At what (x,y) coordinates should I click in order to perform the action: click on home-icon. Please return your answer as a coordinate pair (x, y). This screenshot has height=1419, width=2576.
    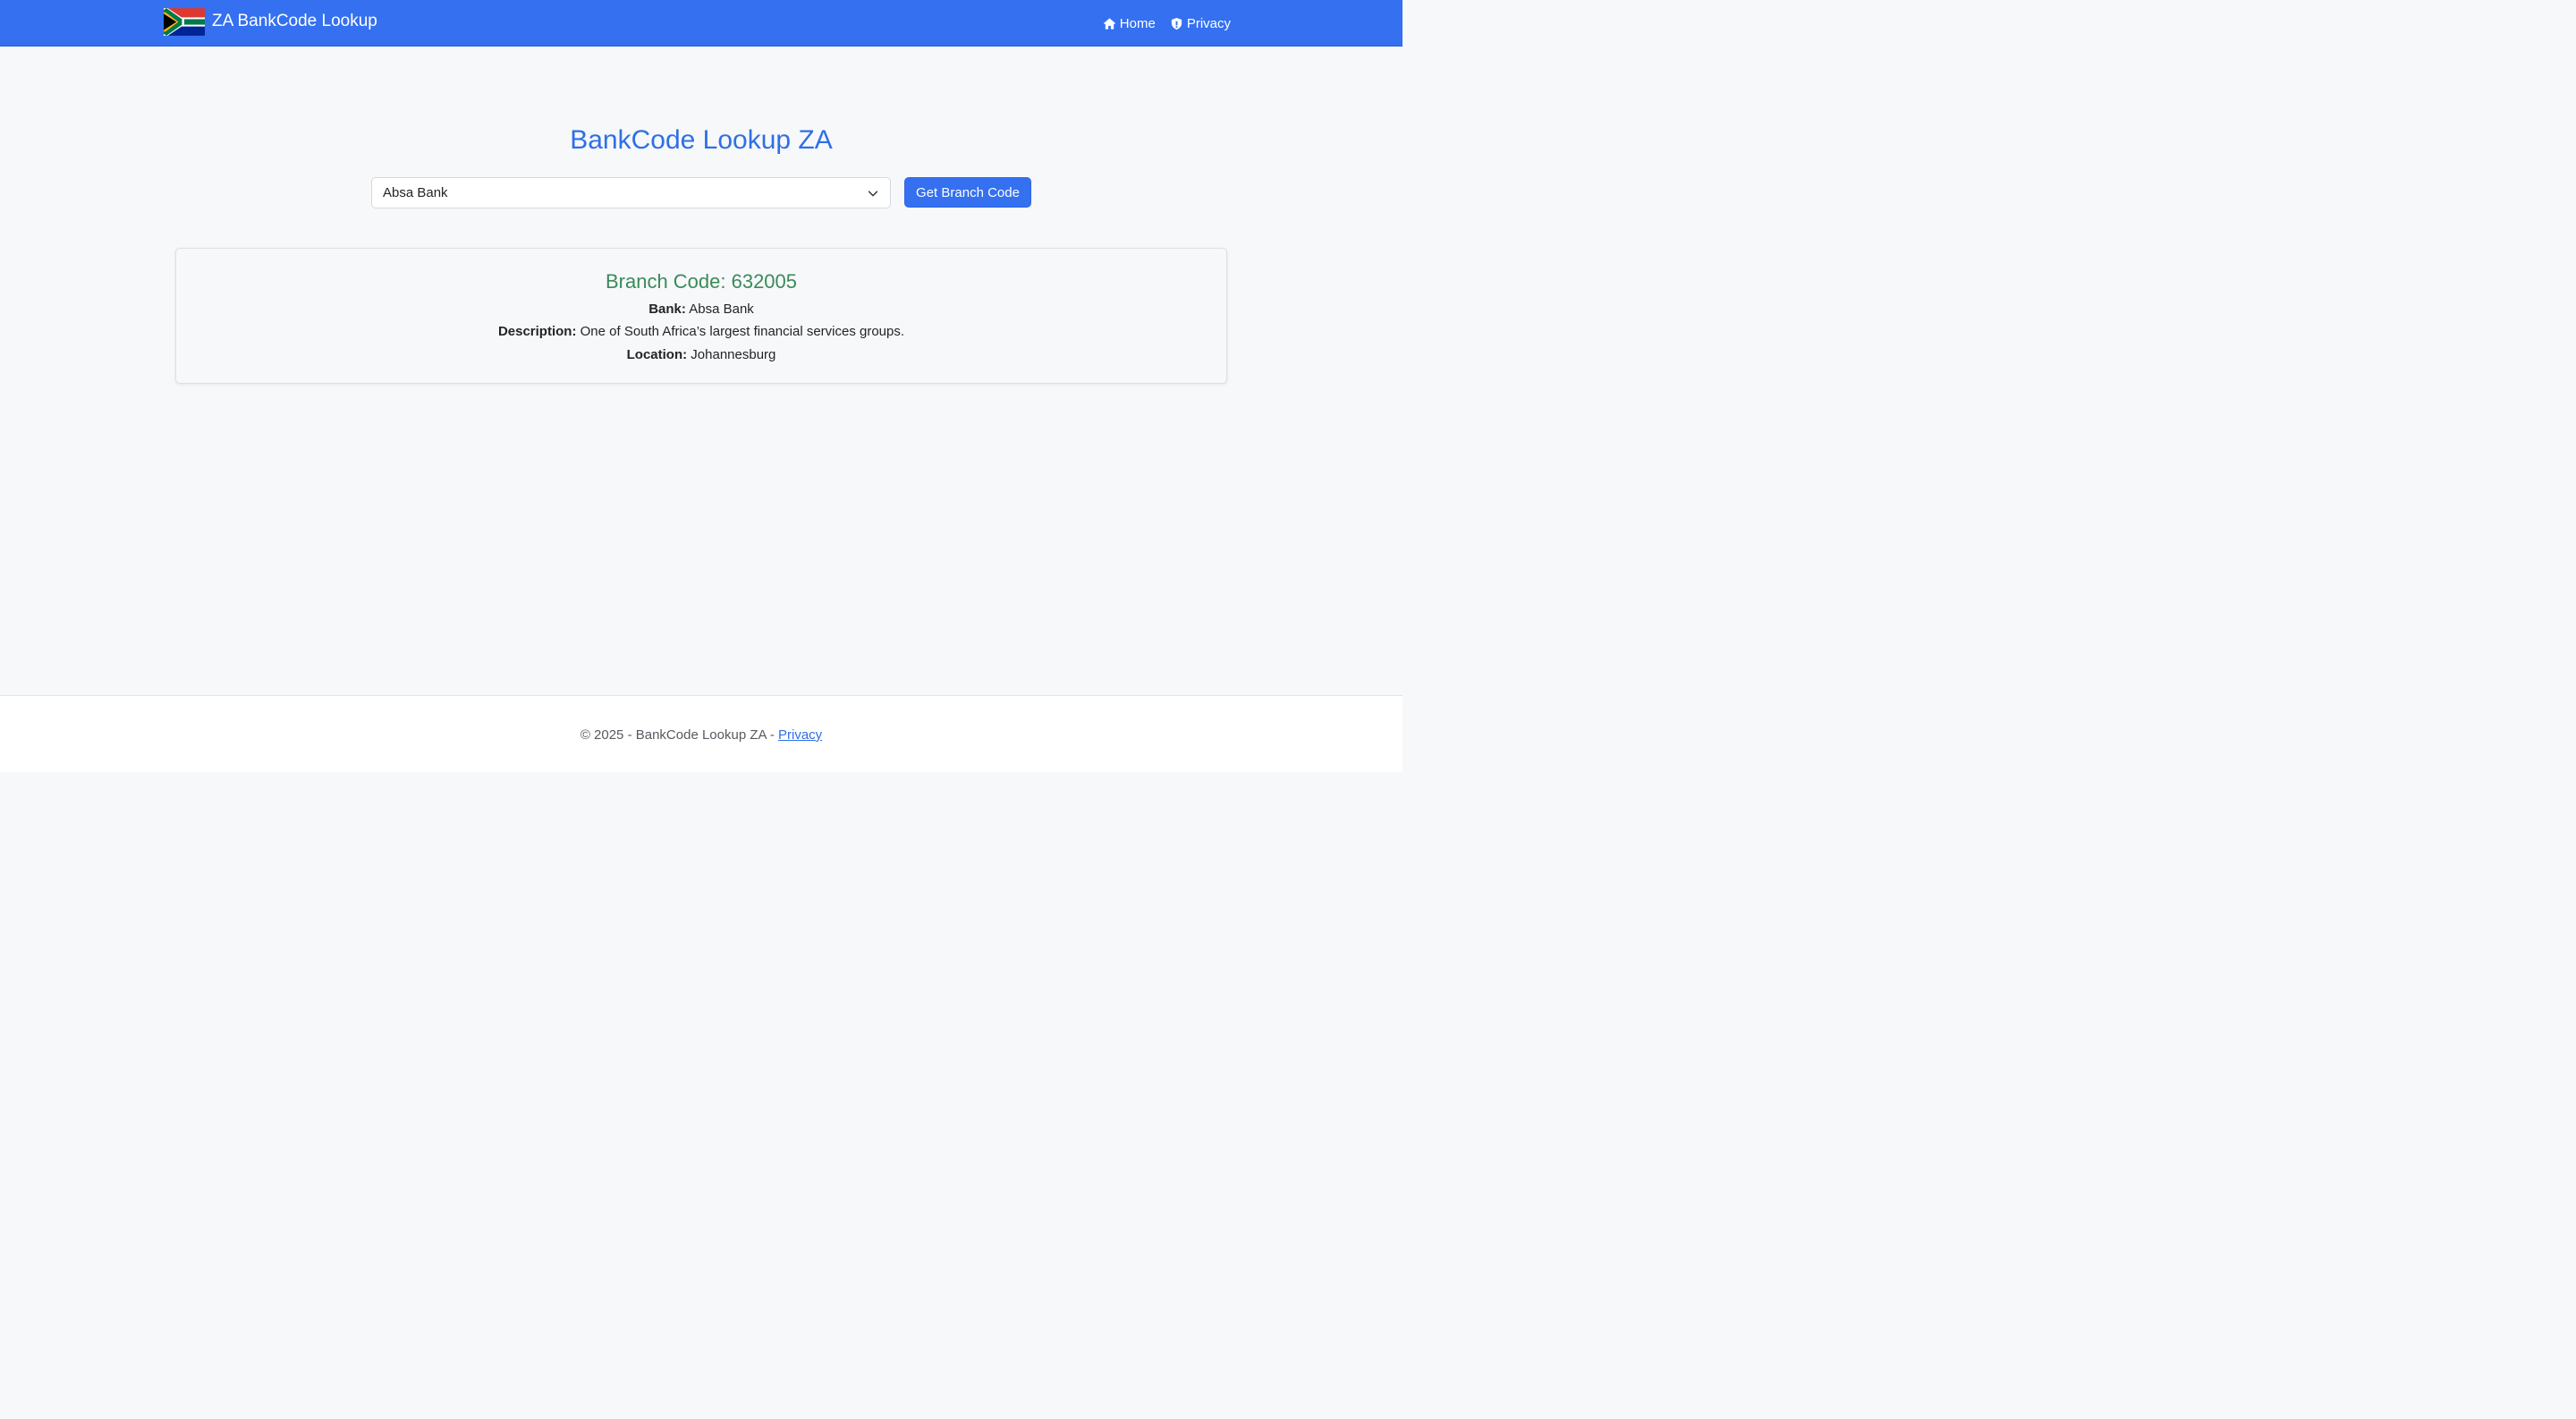
    Looking at the image, I should click on (1109, 23).